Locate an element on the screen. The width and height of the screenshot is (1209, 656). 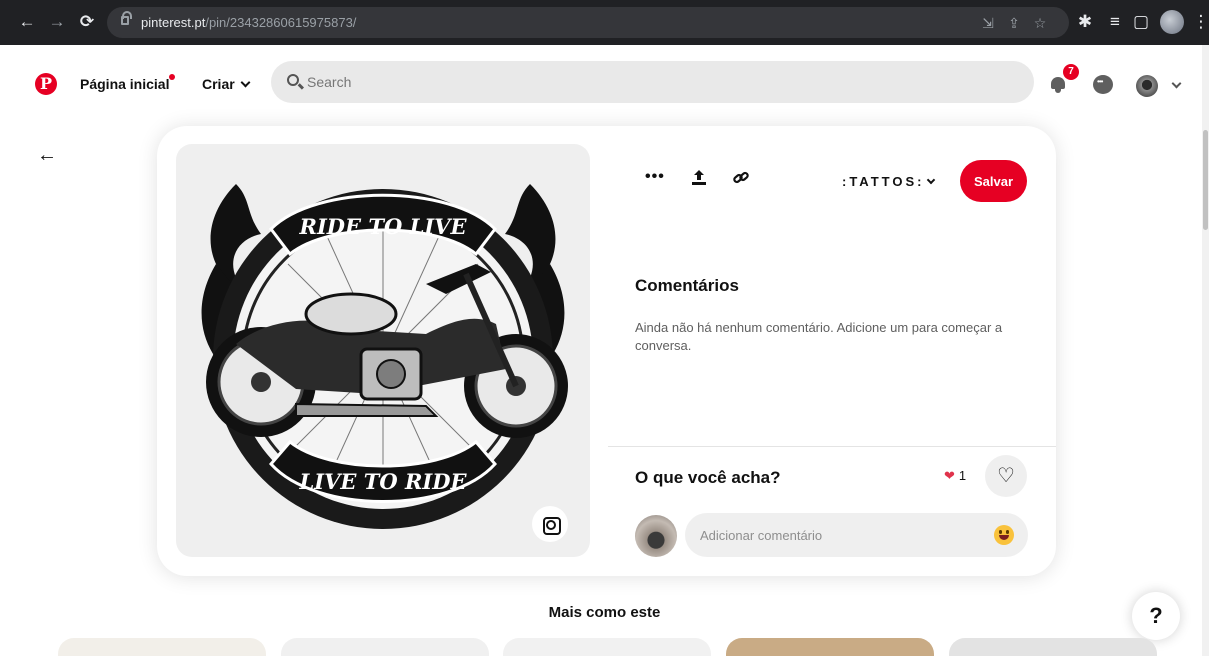
browser-forward-icon: → is located at coordinates (57, 22).